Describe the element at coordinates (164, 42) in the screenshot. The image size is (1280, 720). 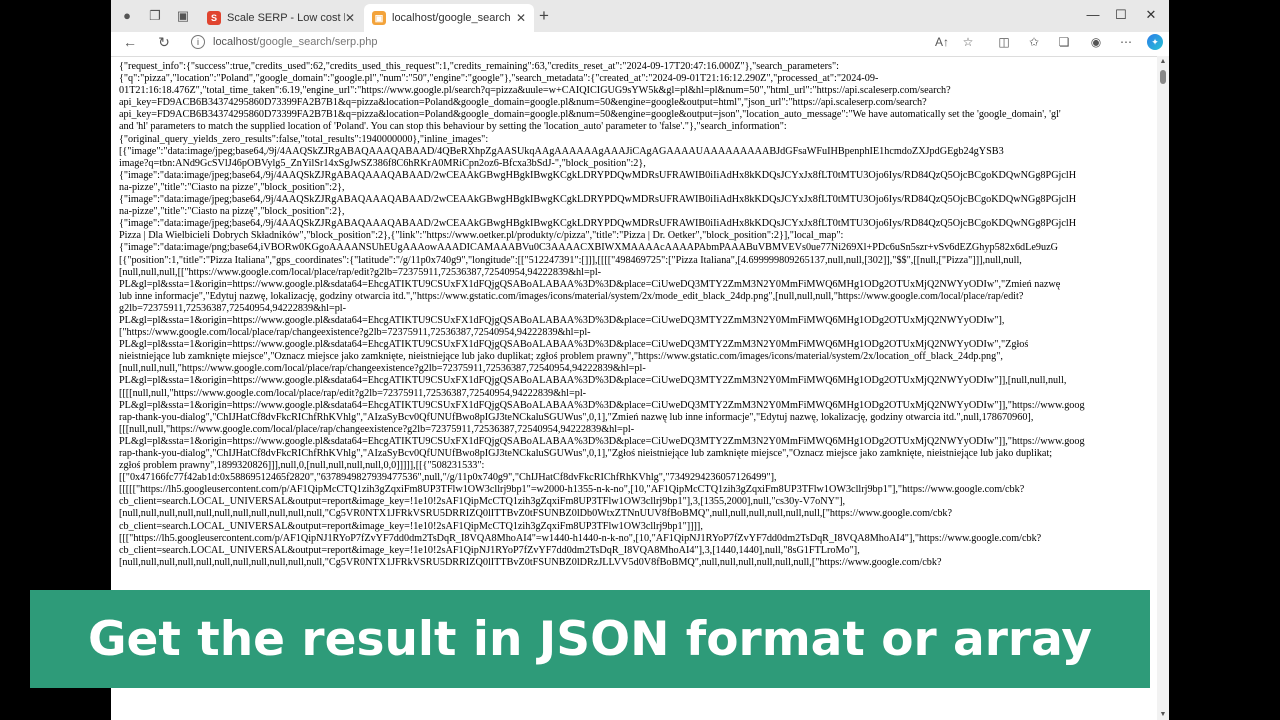
I see `refresh-icon: ↻` at that location.